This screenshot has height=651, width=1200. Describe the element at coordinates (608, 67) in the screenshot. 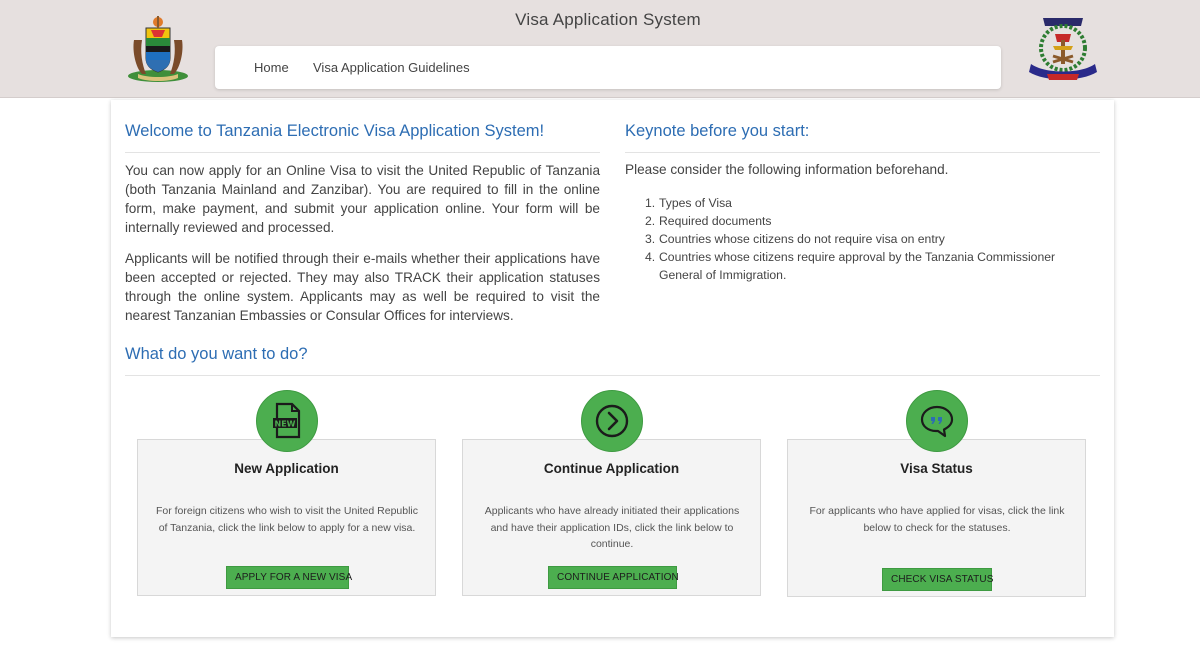

I see `top-navbar: Home Visa Application Guidelines` at that location.